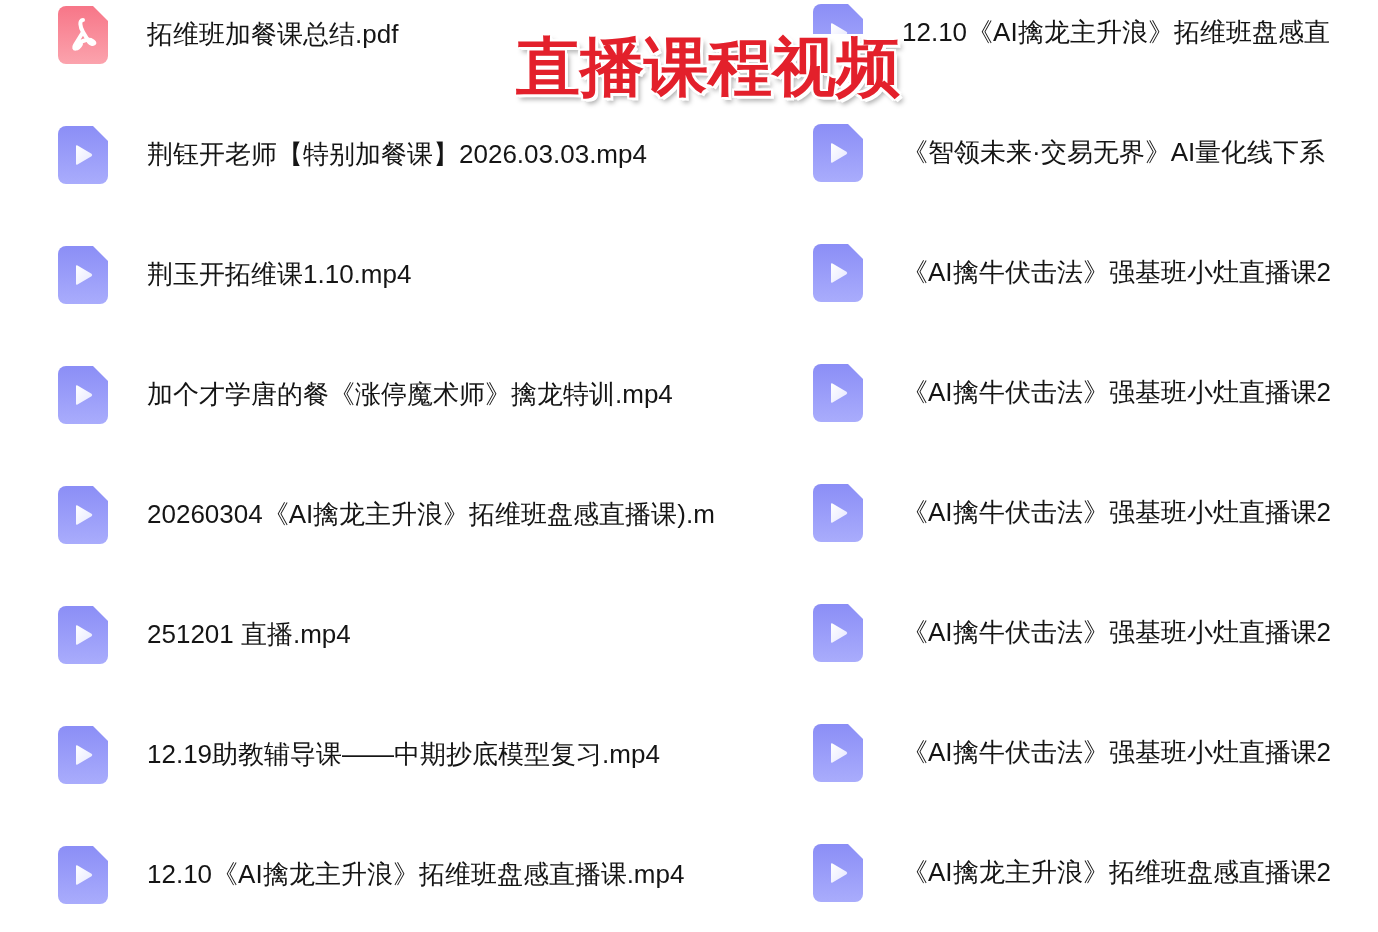 This screenshot has width=1378, height=932. I want to click on file-name: 251201 直播.mp4, so click(249, 635).